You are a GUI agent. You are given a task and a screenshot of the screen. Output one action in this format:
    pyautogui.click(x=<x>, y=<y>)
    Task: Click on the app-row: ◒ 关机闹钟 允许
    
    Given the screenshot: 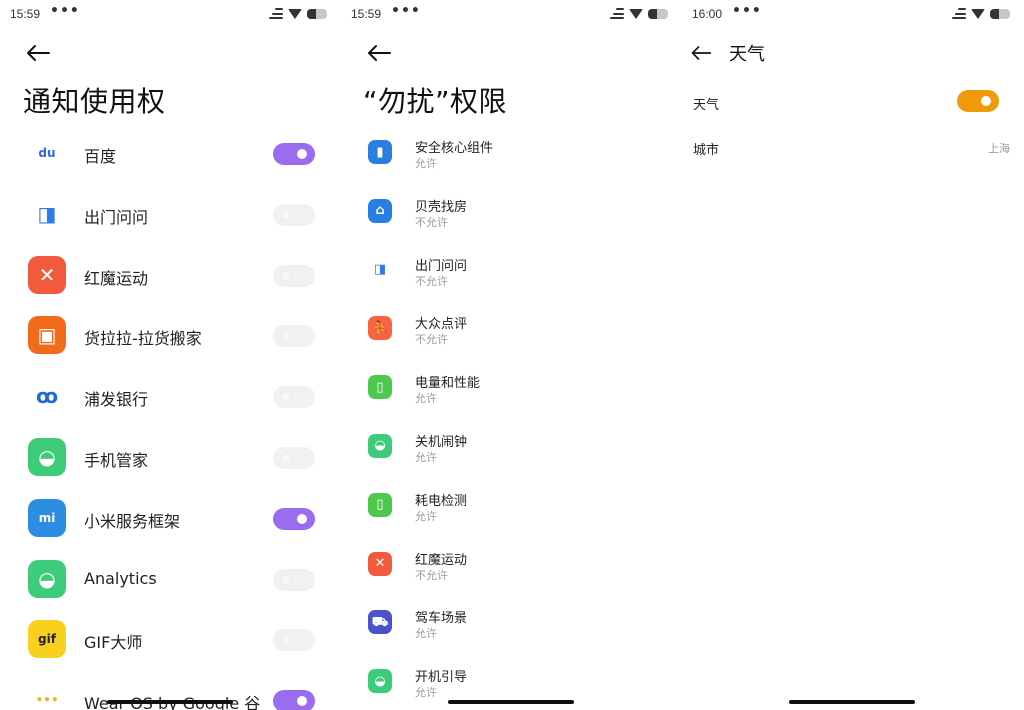 What is the action you would take?
    pyautogui.click(x=511, y=447)
    